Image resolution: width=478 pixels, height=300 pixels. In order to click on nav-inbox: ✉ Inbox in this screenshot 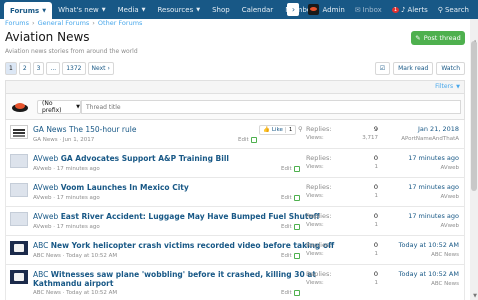, I will do `click(368, 9)`.